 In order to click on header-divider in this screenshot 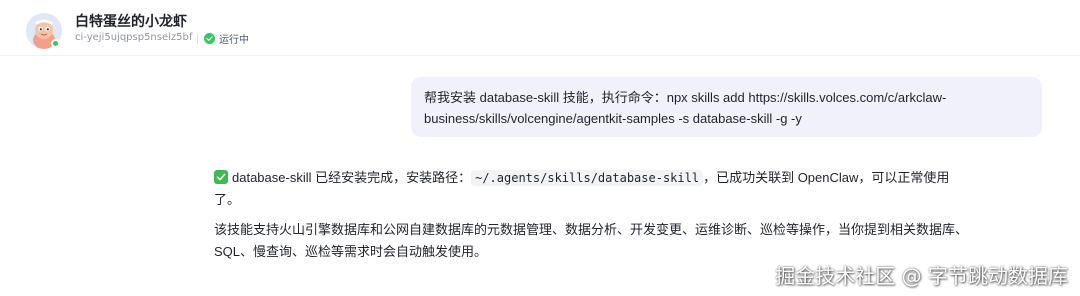, I will do `click(197, 39)`.